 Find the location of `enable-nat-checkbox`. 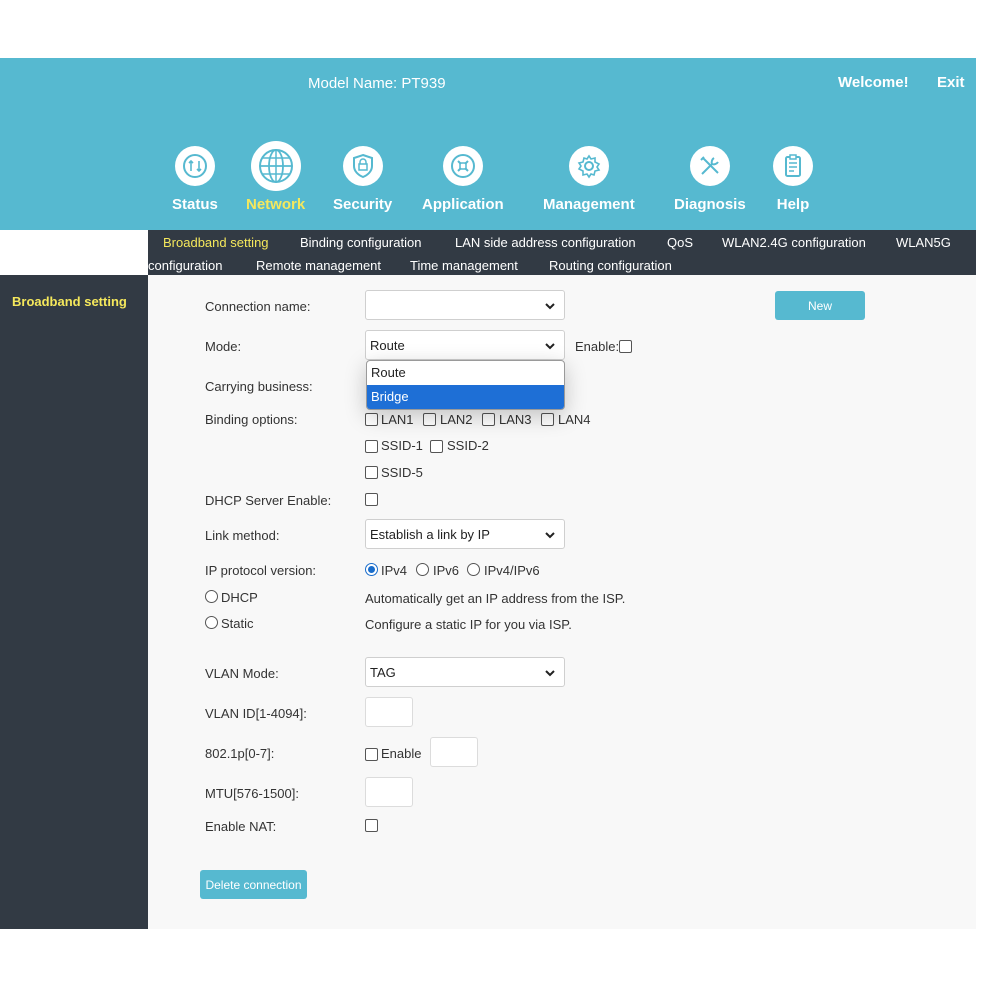

enable-nat-checkbox is located at coordinates (371, 825).